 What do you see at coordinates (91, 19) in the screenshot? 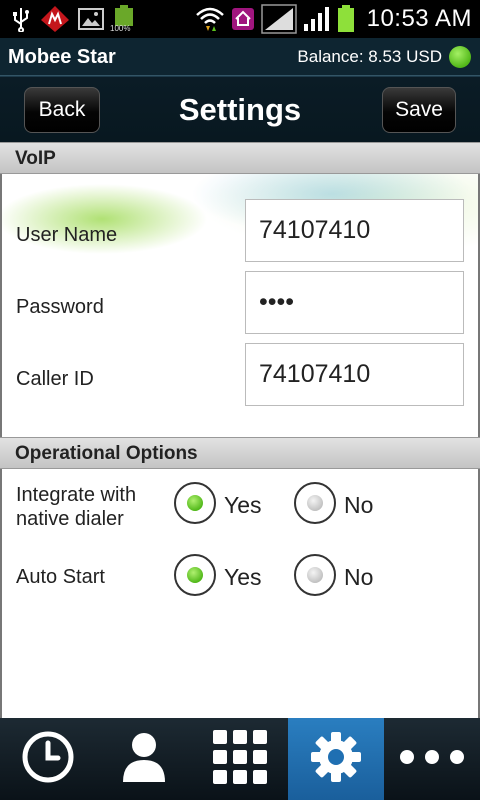
I see `image-icon` at bounding box center [91, 19].